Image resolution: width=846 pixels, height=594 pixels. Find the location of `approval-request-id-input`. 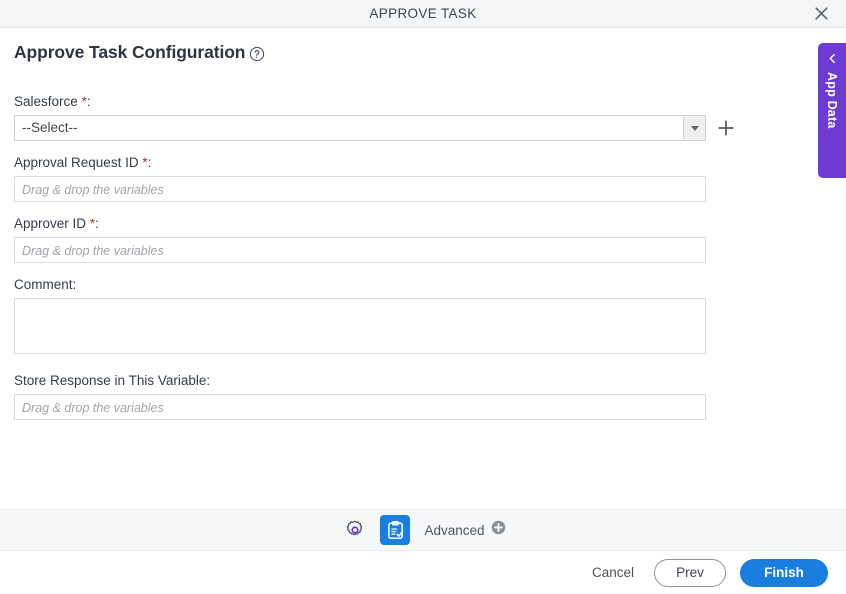

approval-request-id-input is located at coordinates (360, 189).